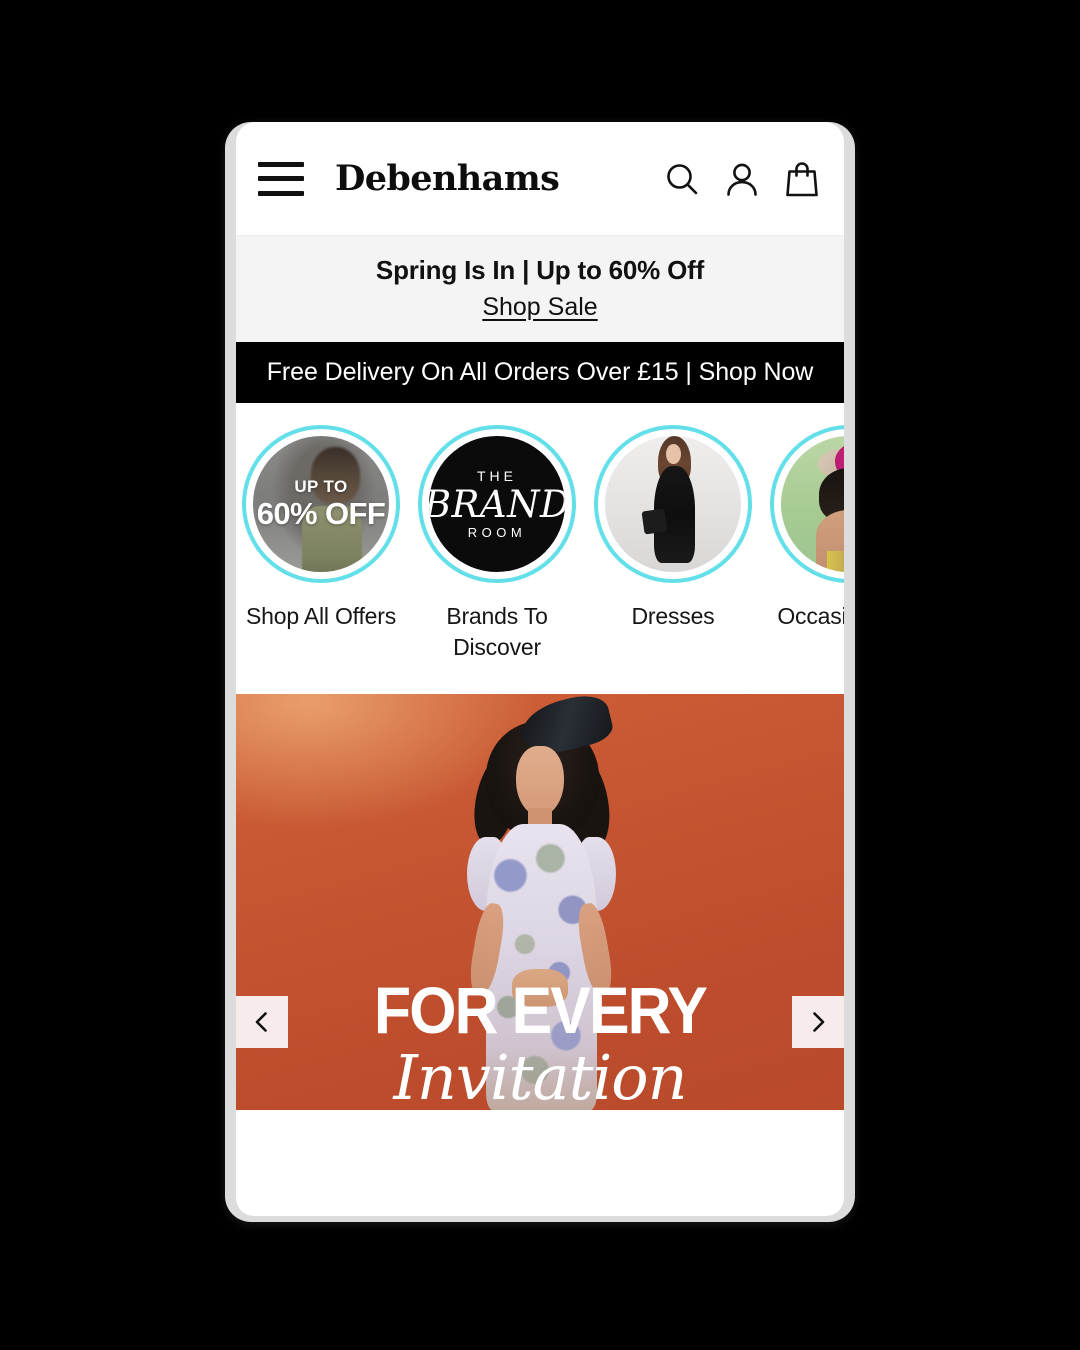 The width and height of the screenshot is (1080, 1350). I want to click on category-label: Dresses, so click(673, 615).